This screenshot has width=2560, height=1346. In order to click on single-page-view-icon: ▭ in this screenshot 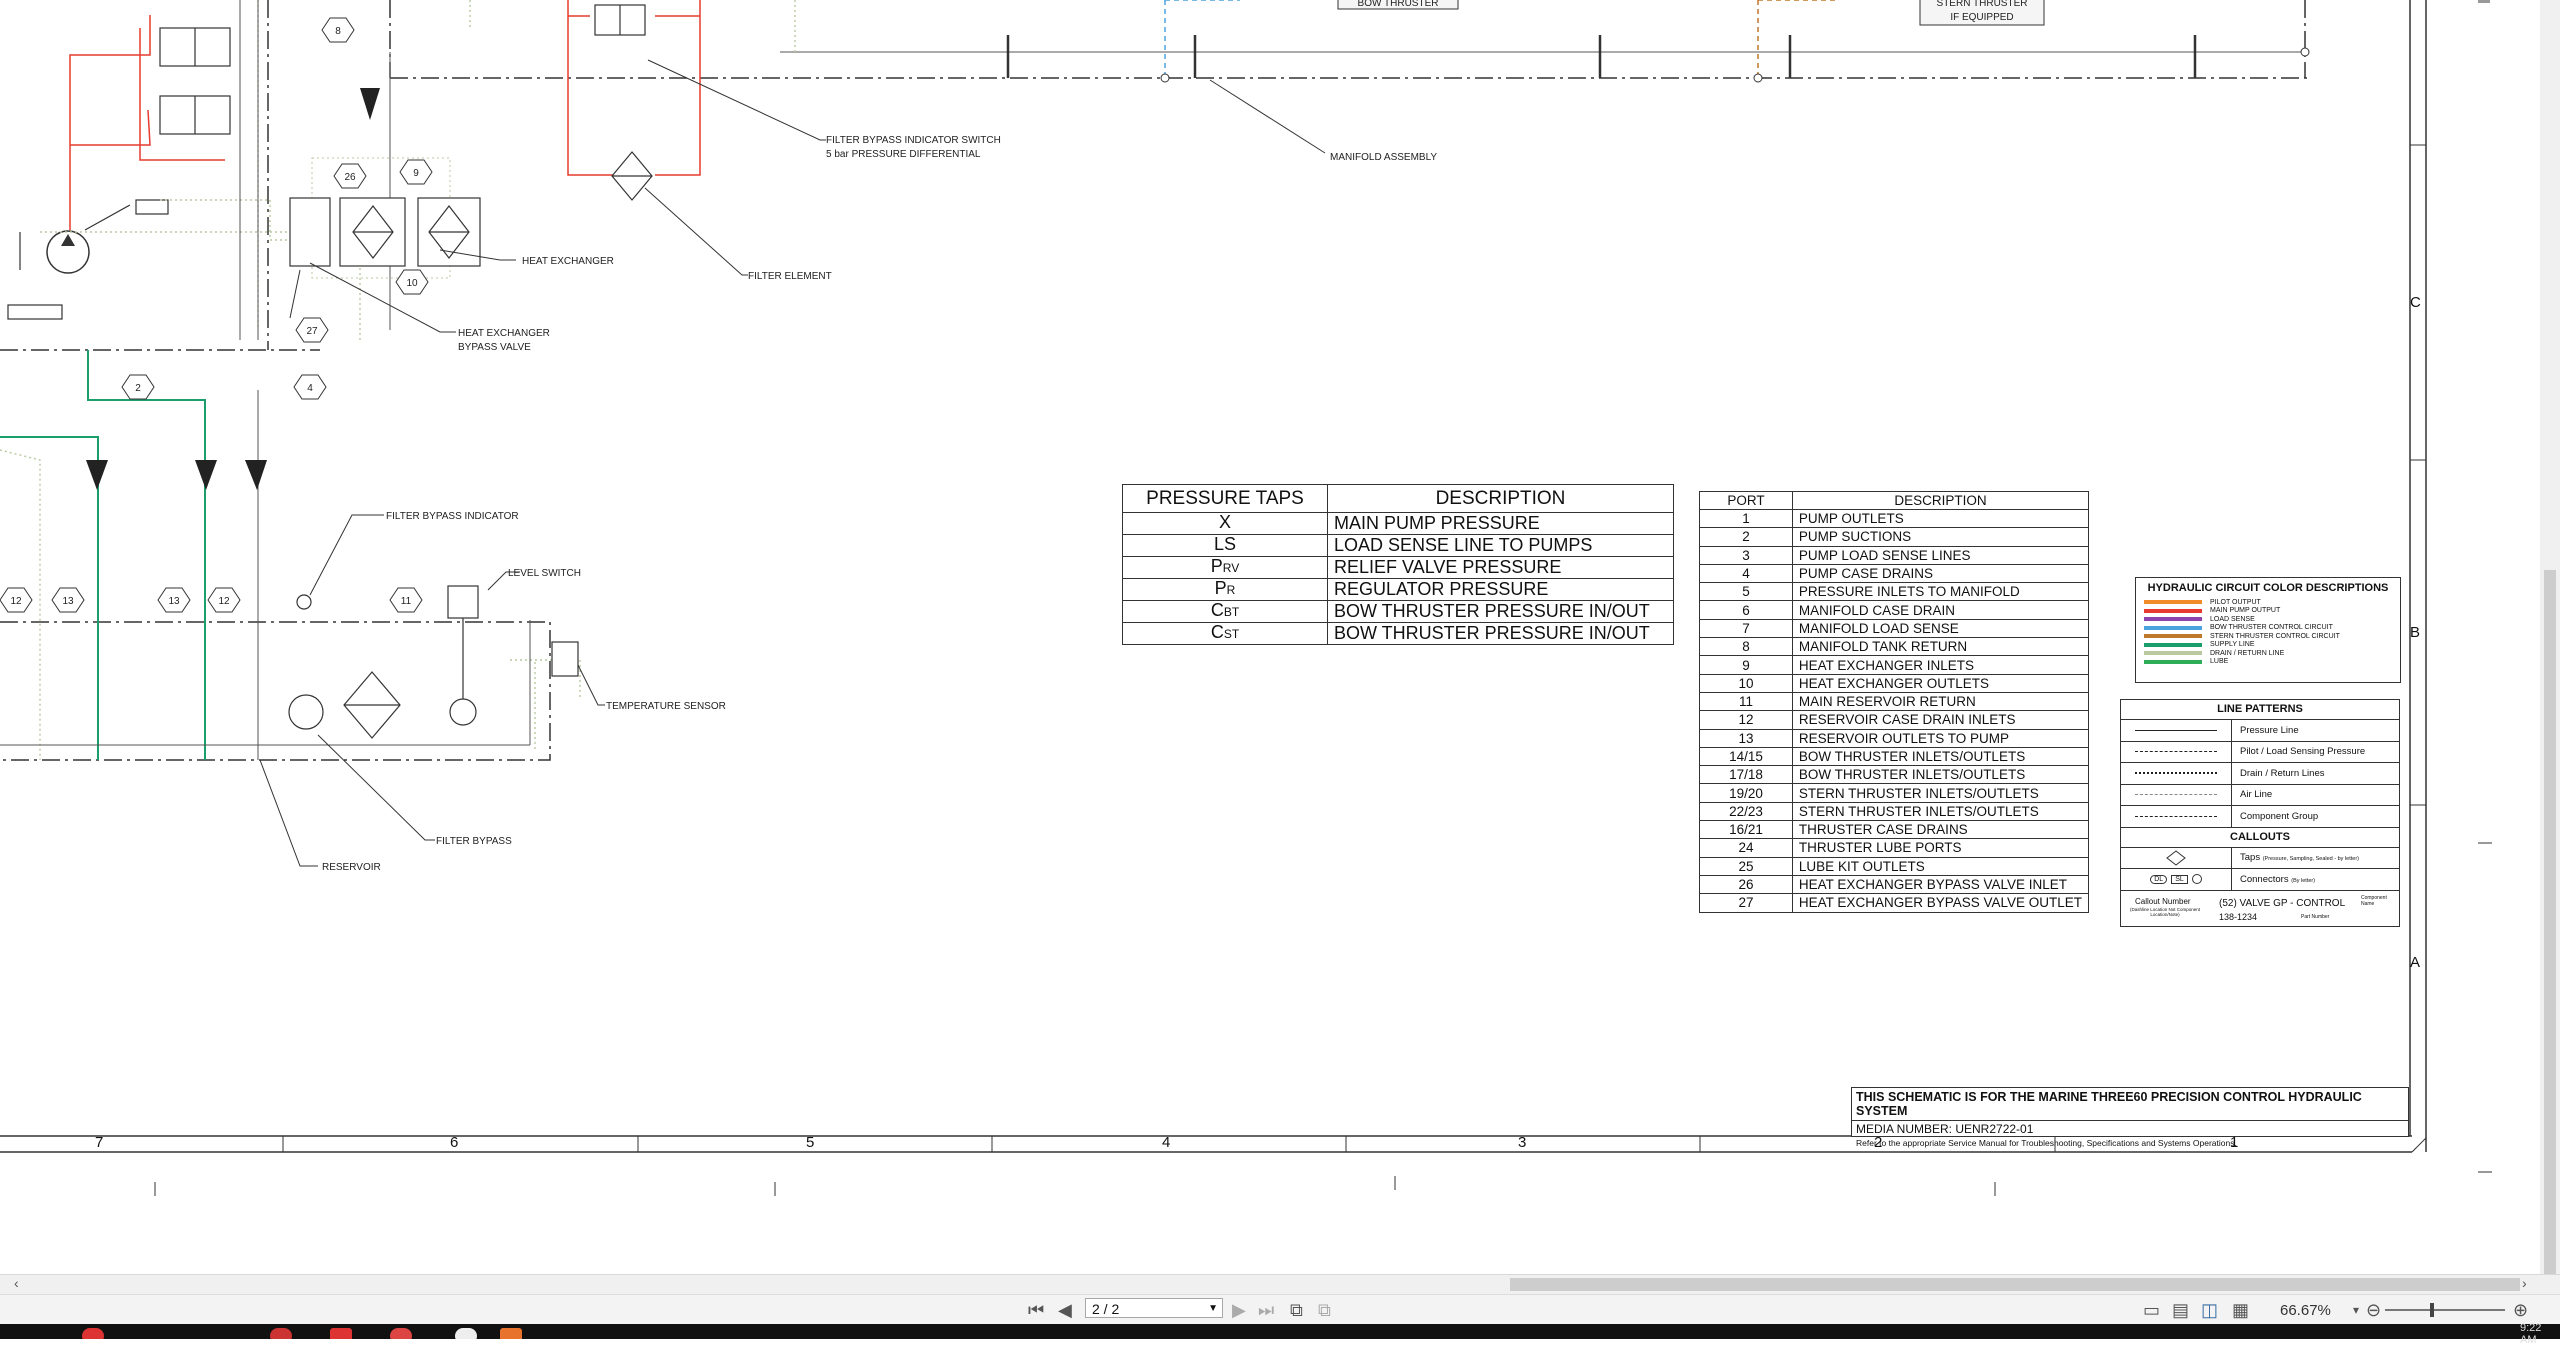, I will do `click(2151, 1310)`.